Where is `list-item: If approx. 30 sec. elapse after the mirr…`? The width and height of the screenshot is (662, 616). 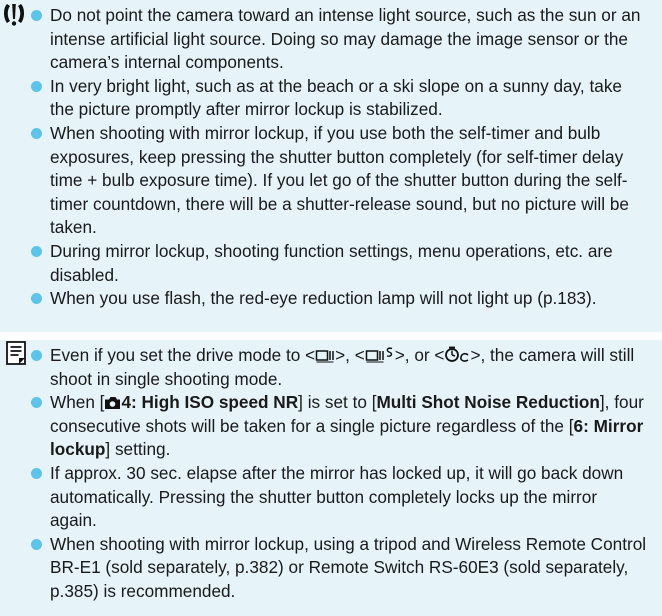 list-item: If approx. 30 sec. elapse after the mirr… is located at coordinates (339, 497).